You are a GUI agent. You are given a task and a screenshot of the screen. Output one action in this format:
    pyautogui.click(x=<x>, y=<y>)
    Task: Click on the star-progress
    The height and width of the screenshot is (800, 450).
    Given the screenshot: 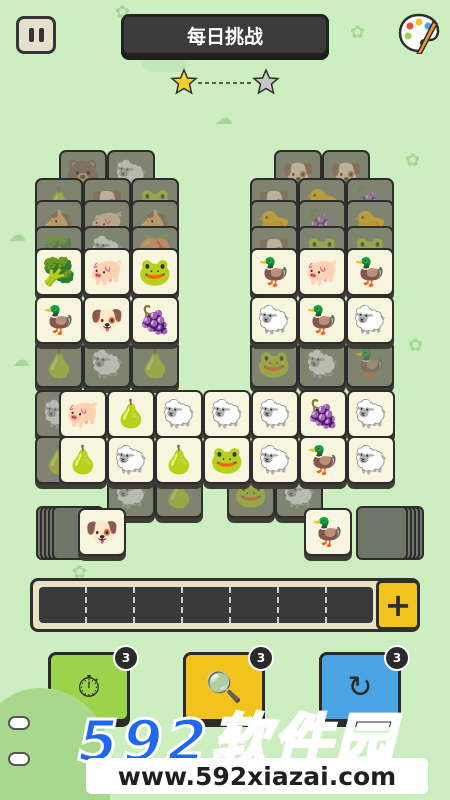 What is the action you would take?
    pyautogui.click(x=225, y=81)
    